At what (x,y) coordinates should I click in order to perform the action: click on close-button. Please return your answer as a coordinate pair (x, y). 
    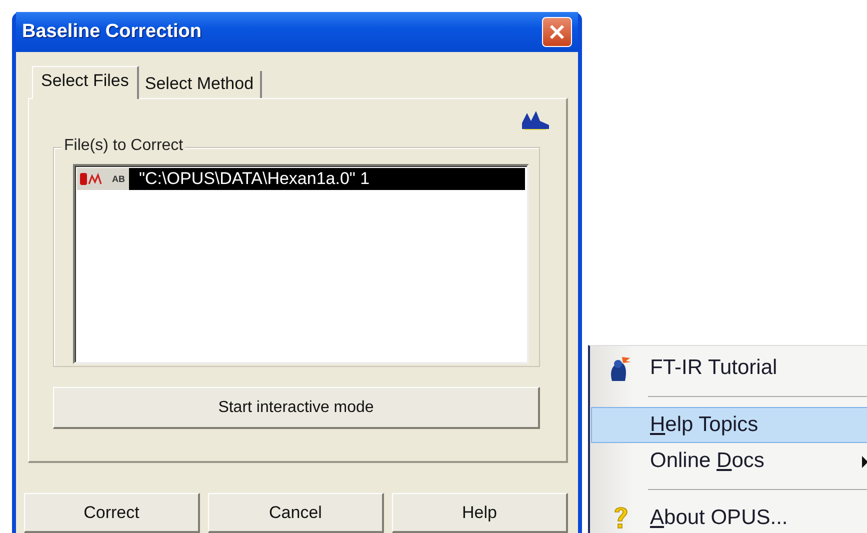
    Looking at the image, I should click on (557, 32).